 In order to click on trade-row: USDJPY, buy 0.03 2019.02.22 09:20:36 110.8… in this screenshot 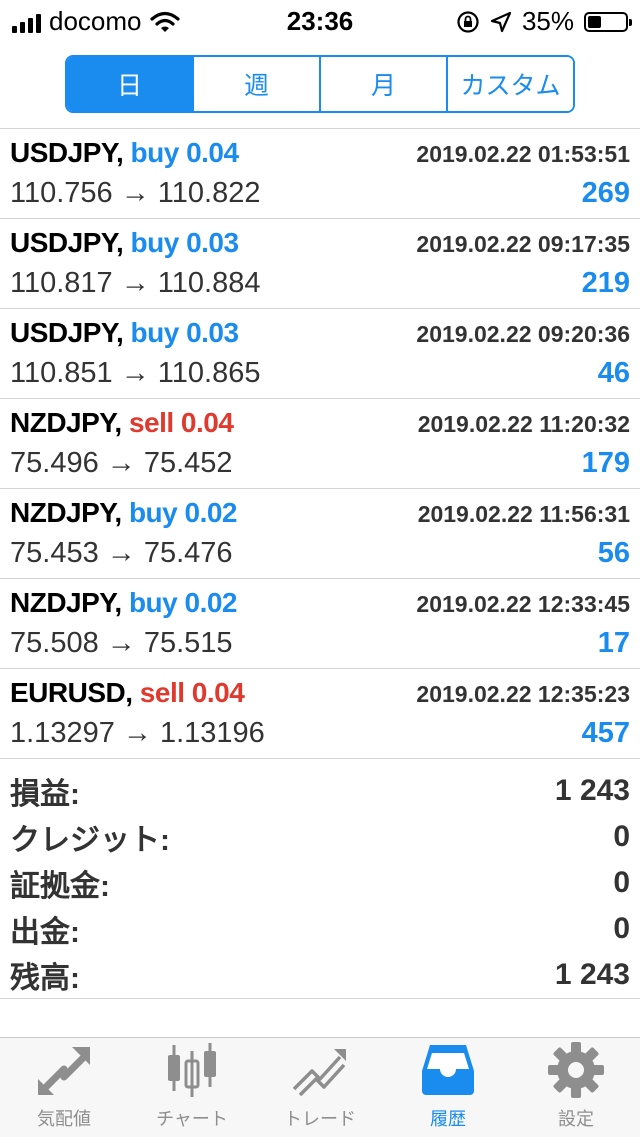, I will do `click(320, 354)`.